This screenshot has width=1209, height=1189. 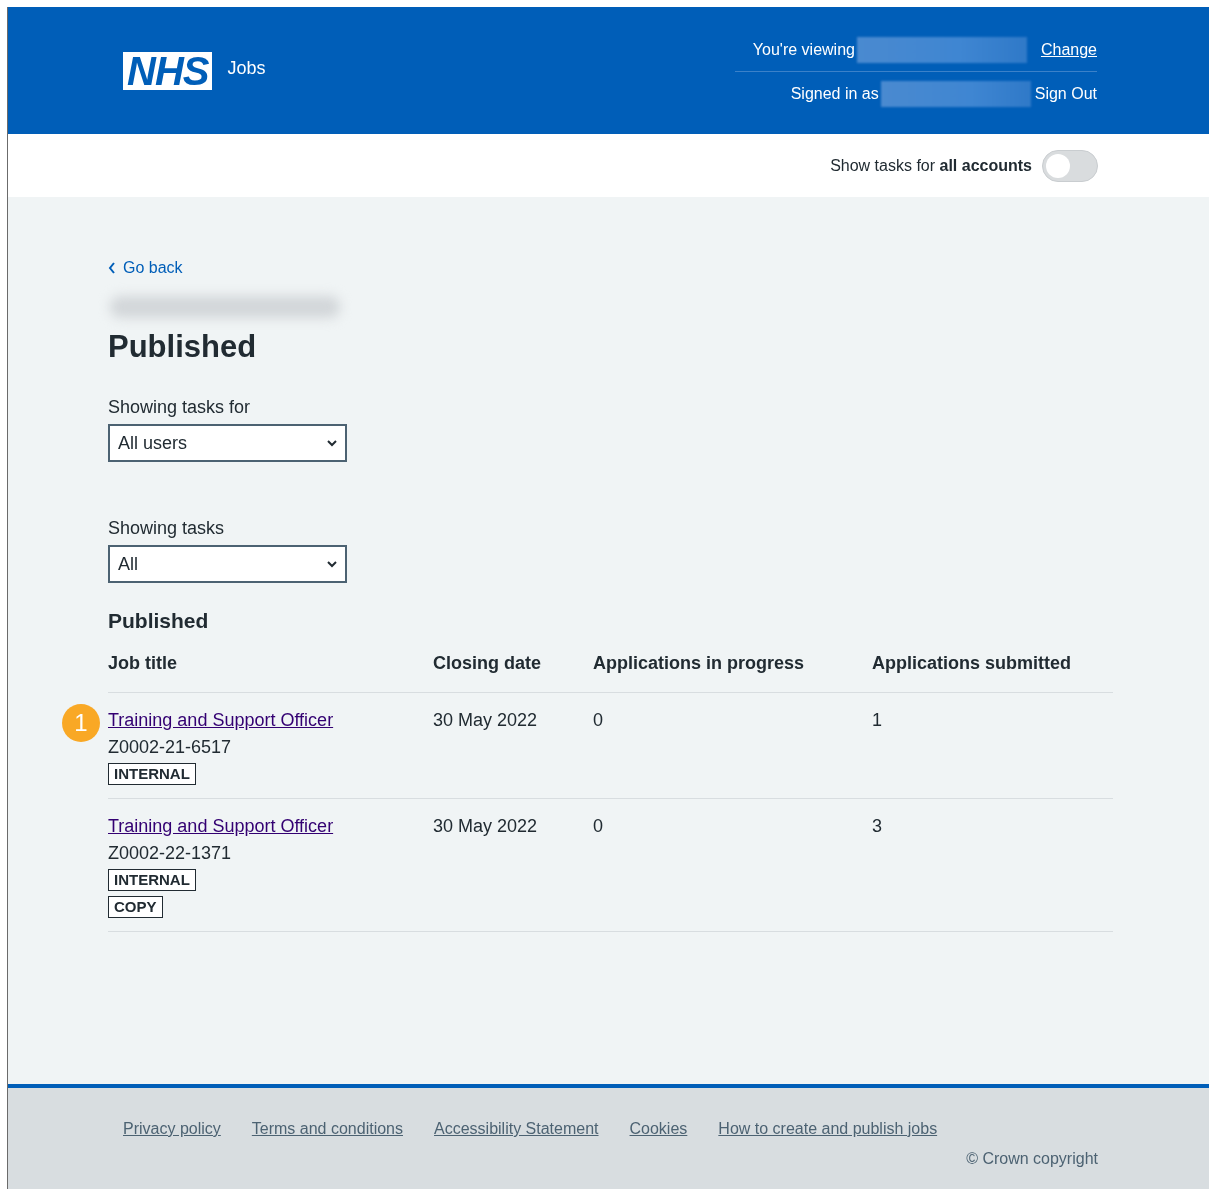 I want to click on chevron-left-icon, so click(x=112, y=268).